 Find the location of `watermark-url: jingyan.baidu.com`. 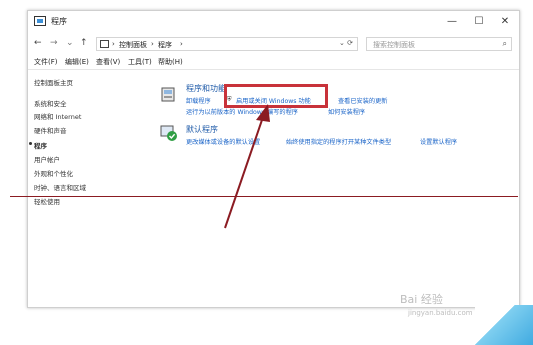

watermark-url: jingyan.baidu.com is located at coordinates (440, 313).